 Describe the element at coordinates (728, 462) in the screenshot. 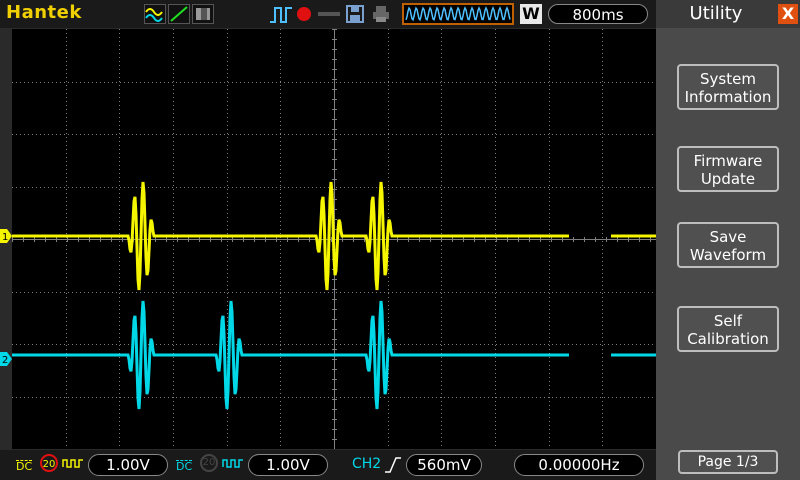

I see `page-indicator-button: Page 1/3` at that location.